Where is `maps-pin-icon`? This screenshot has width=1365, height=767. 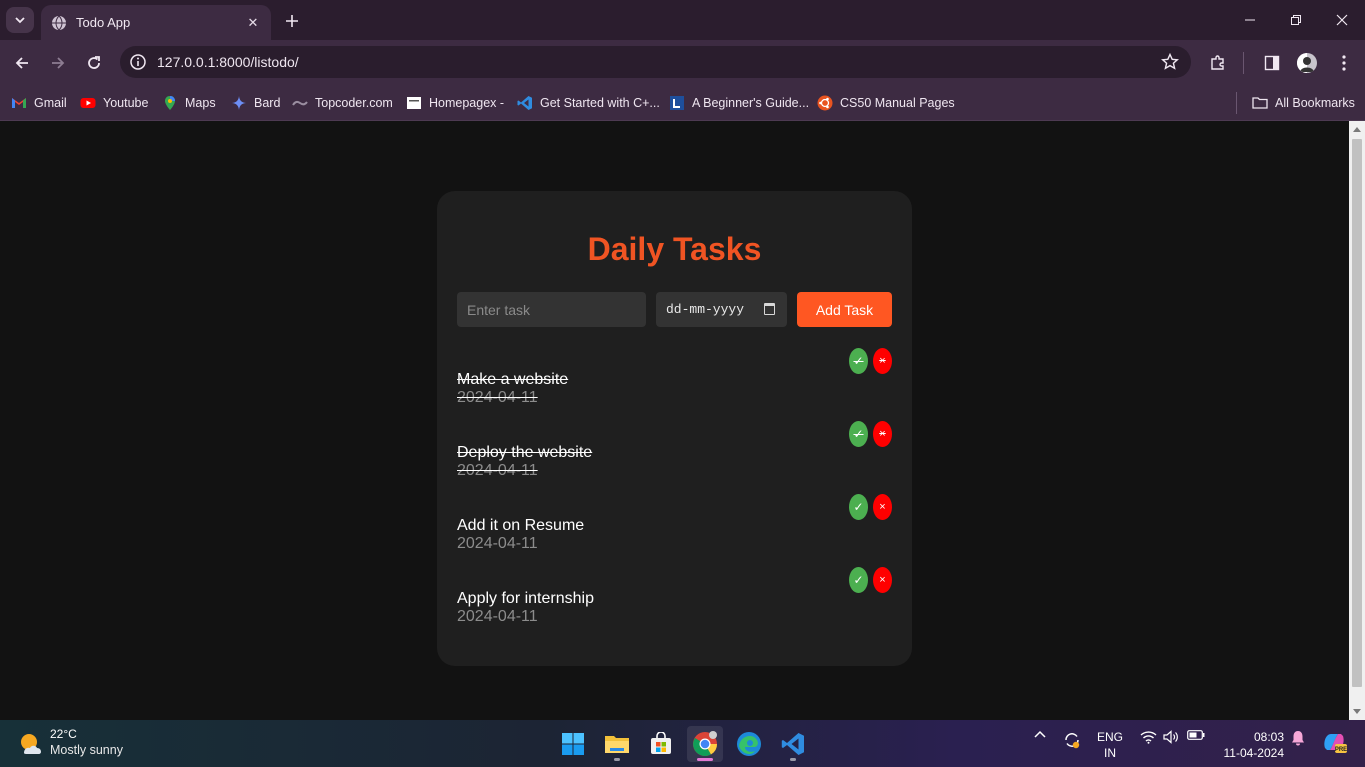
maps-pin-icon is located at coordinates (170, 103).